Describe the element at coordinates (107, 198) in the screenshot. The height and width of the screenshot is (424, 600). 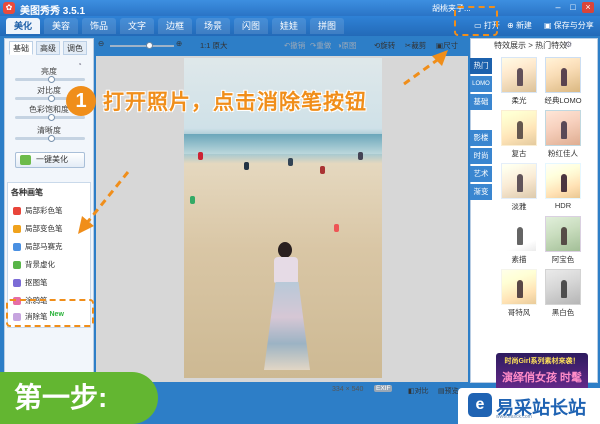
I see `arrow-to-eraser` at that location.